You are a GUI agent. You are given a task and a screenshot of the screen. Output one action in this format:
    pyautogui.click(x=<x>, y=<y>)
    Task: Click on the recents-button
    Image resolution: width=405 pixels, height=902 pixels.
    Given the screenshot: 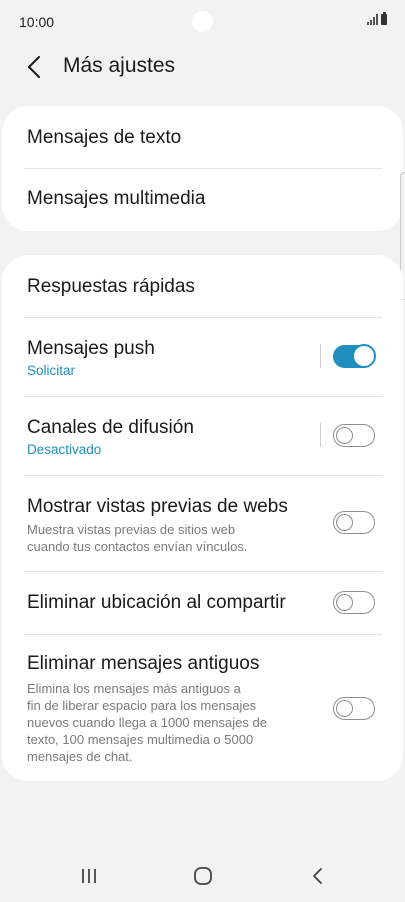 What is the action you would take?
    pyautogui.click(x=89, y=876)
    